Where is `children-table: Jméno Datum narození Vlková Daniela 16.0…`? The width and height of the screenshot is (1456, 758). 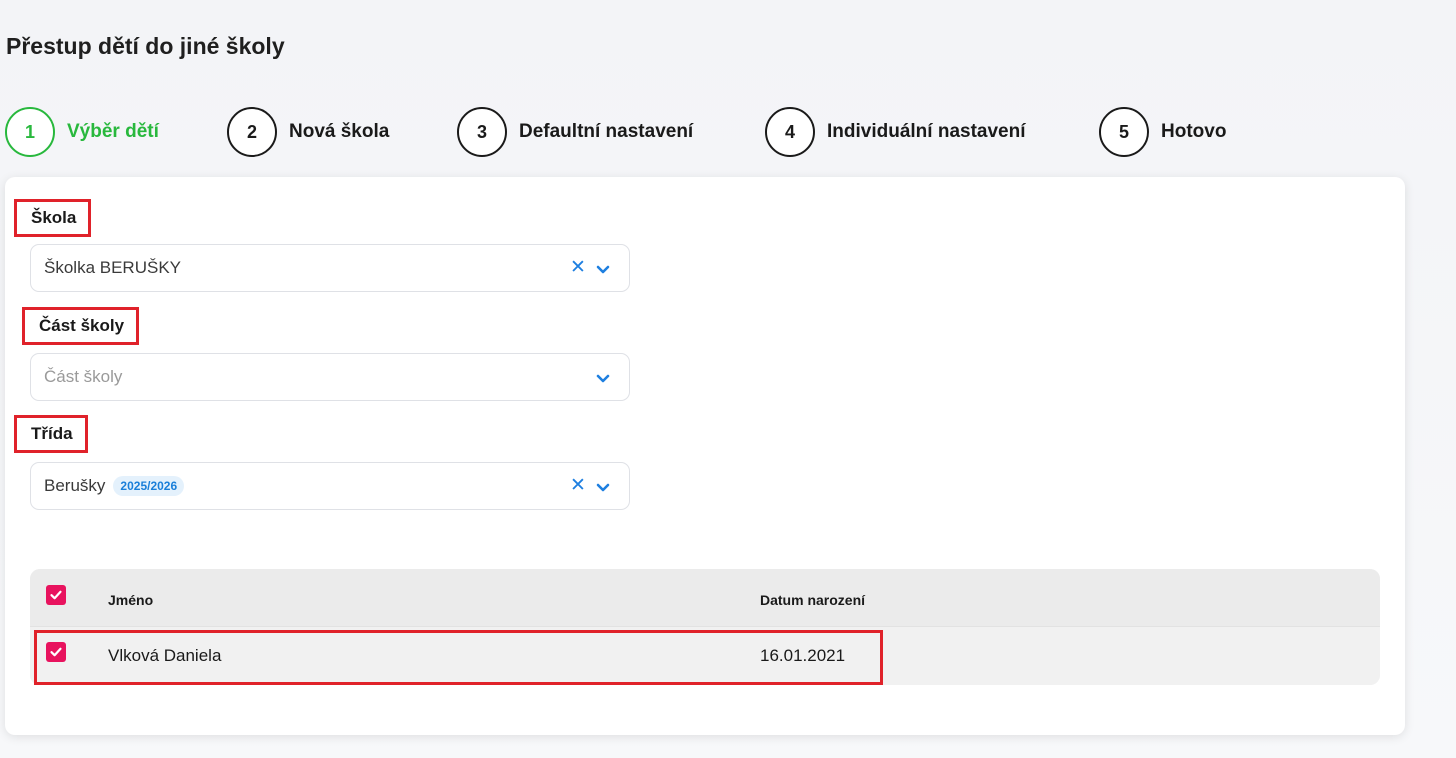 children-table: Jméno Datum narození Vlková Daniela 16.0… is located at coordinates (705, 627).